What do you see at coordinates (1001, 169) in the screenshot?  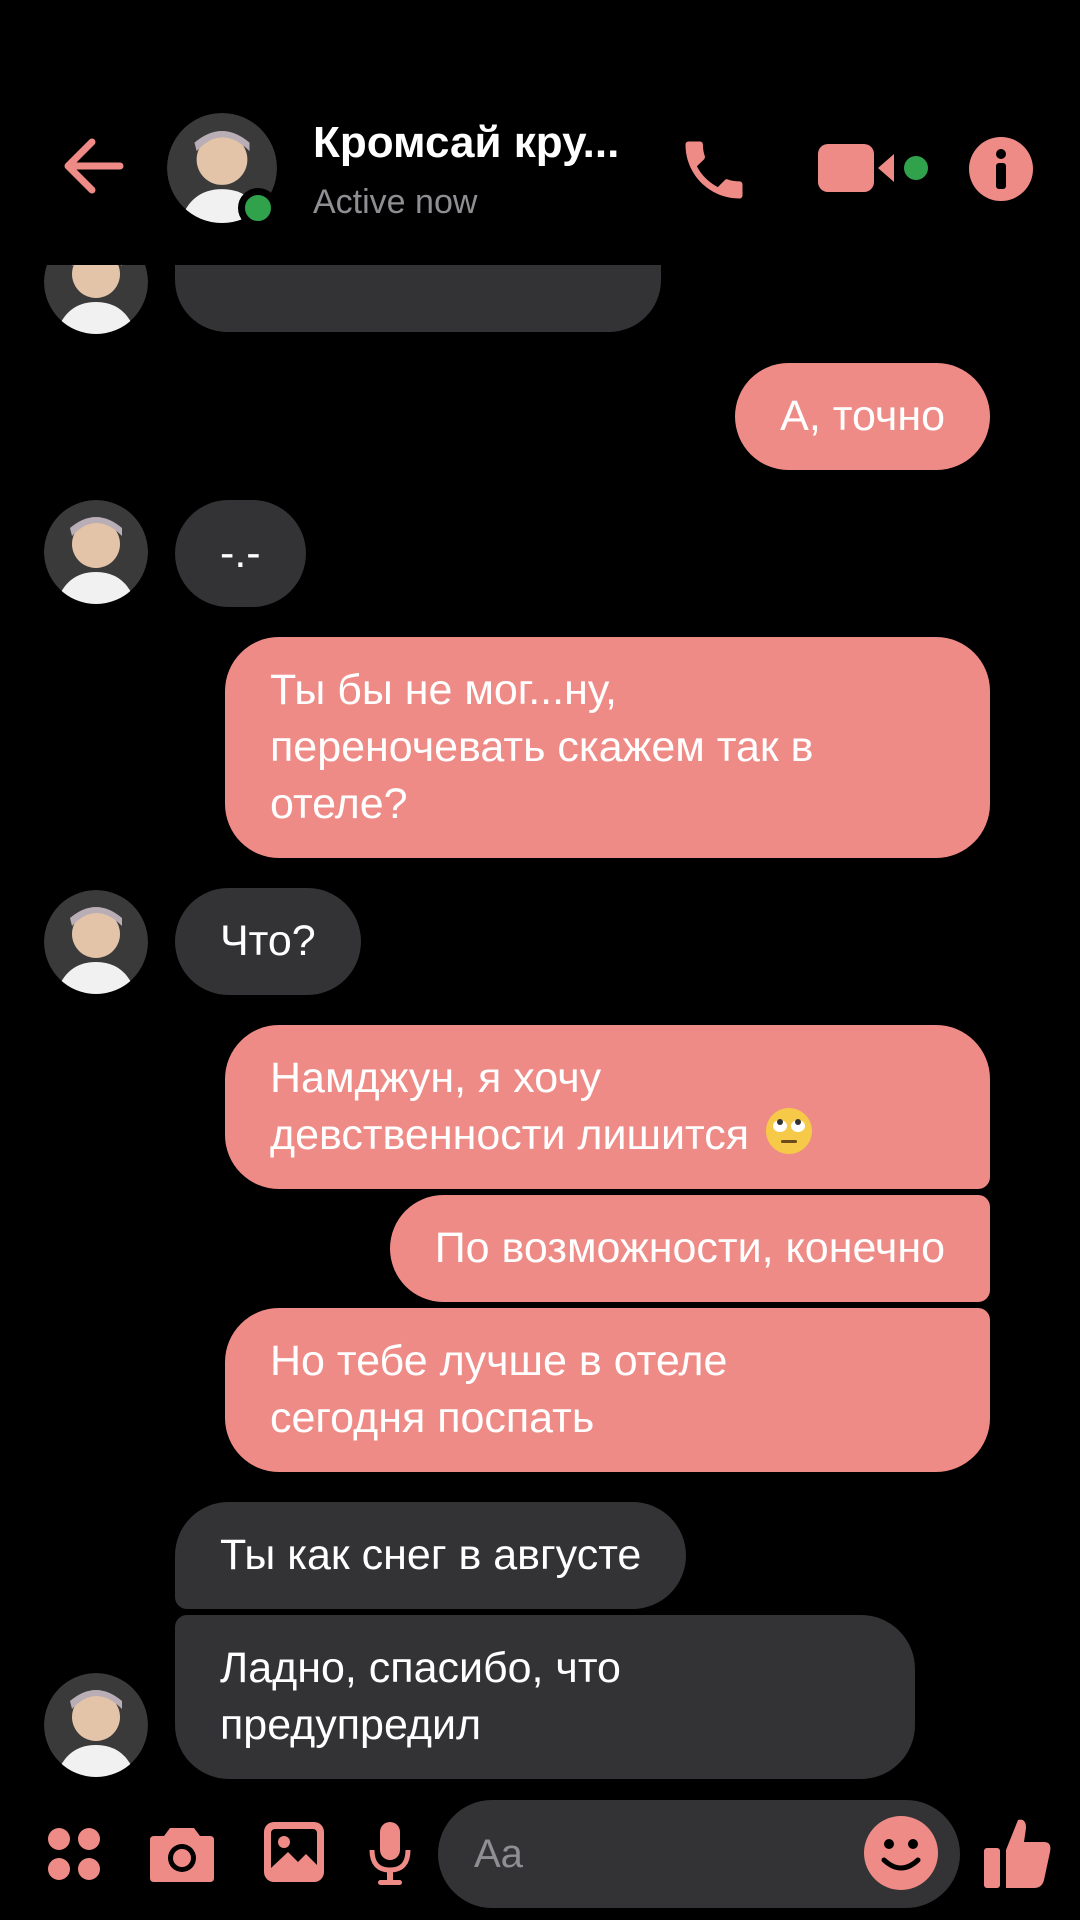 I see `info-icon` at bounding box center [1001, 169].